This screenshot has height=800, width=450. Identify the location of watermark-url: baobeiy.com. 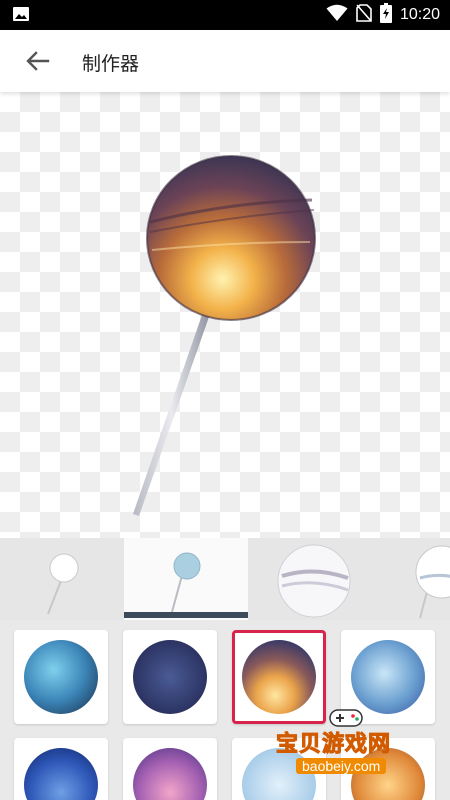
(341, 766).